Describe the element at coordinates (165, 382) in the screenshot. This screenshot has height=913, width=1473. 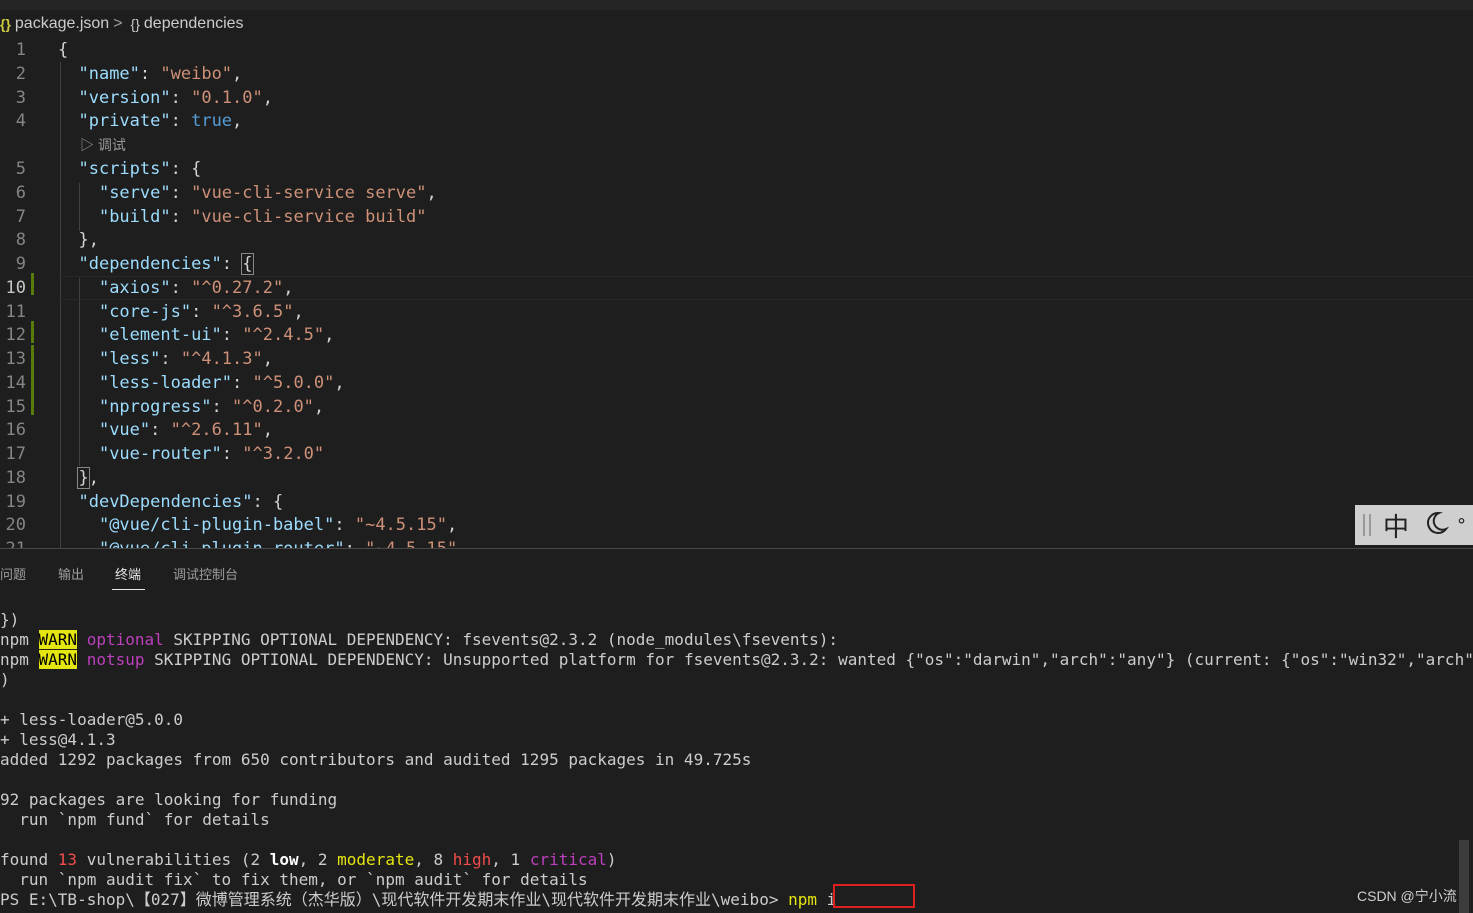
I see `code-token: "less-loader"` at that location.